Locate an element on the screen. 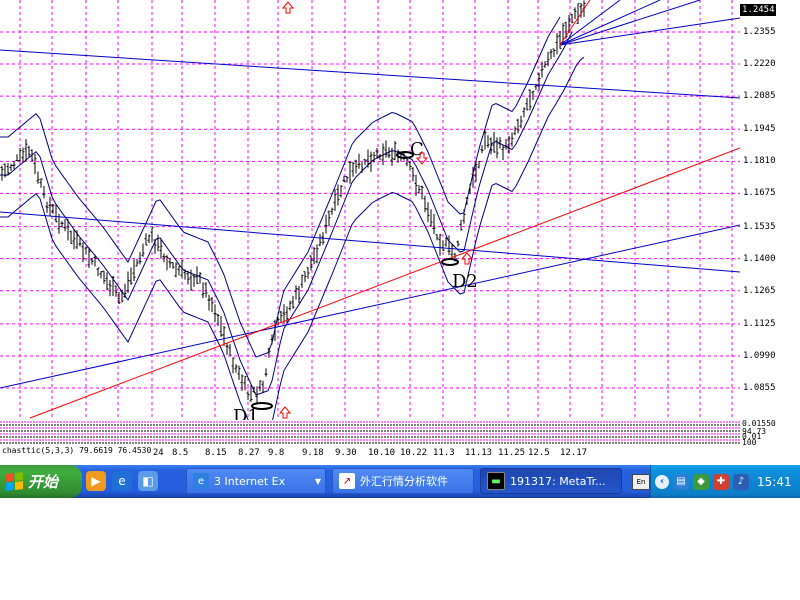 The height and width of the screenshot is (600, 800). marker-d2 is located at coordinates (450, 262).